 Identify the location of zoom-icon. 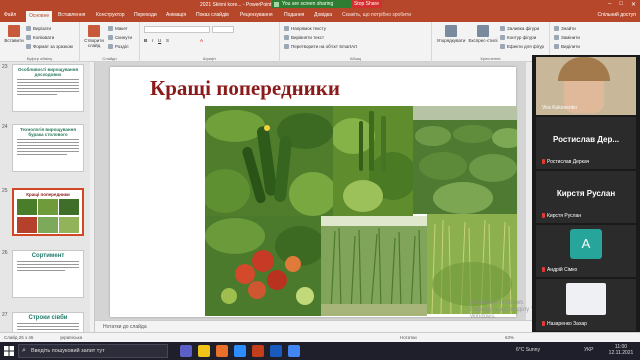
(240, 351).